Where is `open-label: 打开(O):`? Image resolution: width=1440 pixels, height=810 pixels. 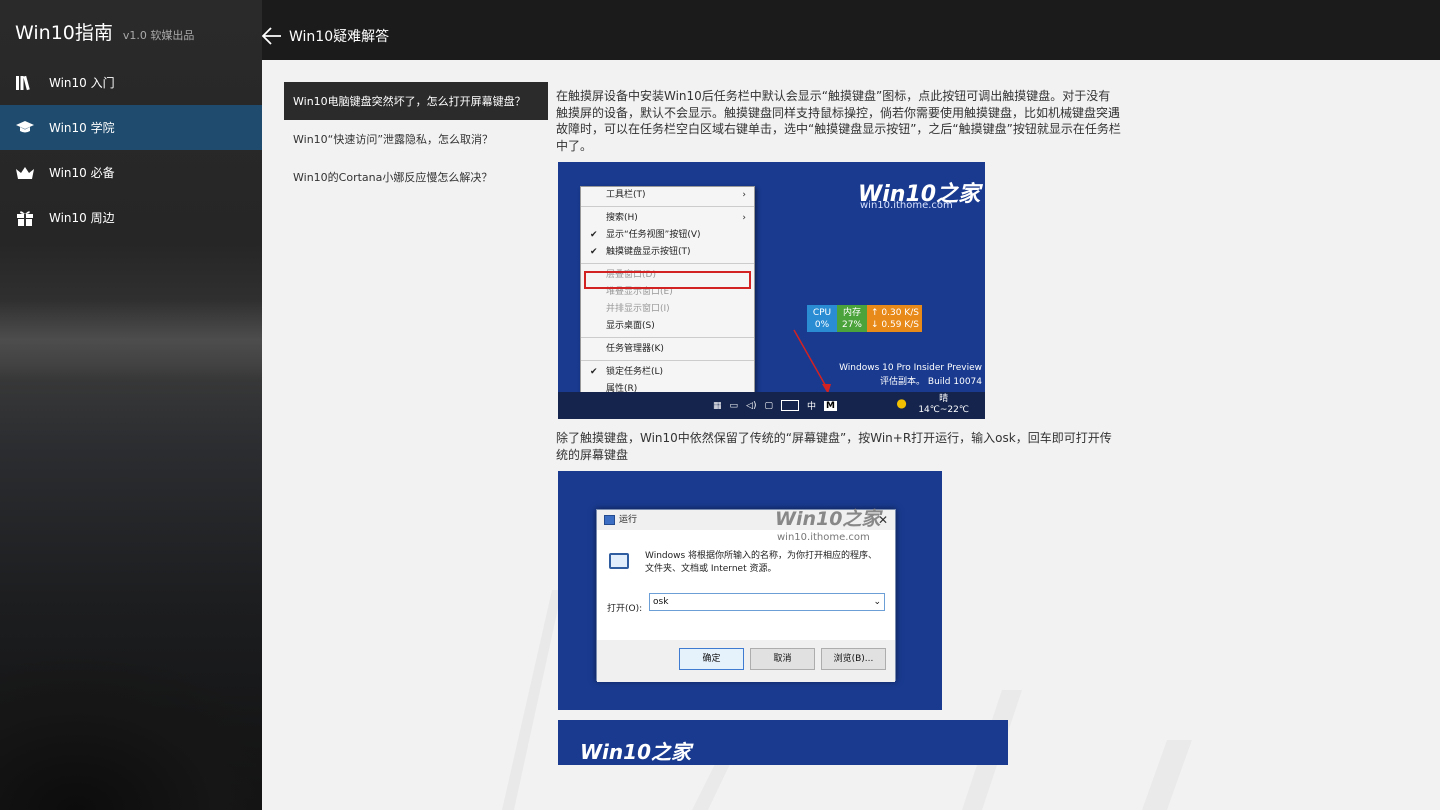
open-label: 打开(O): is located at coordinates (625, 609).